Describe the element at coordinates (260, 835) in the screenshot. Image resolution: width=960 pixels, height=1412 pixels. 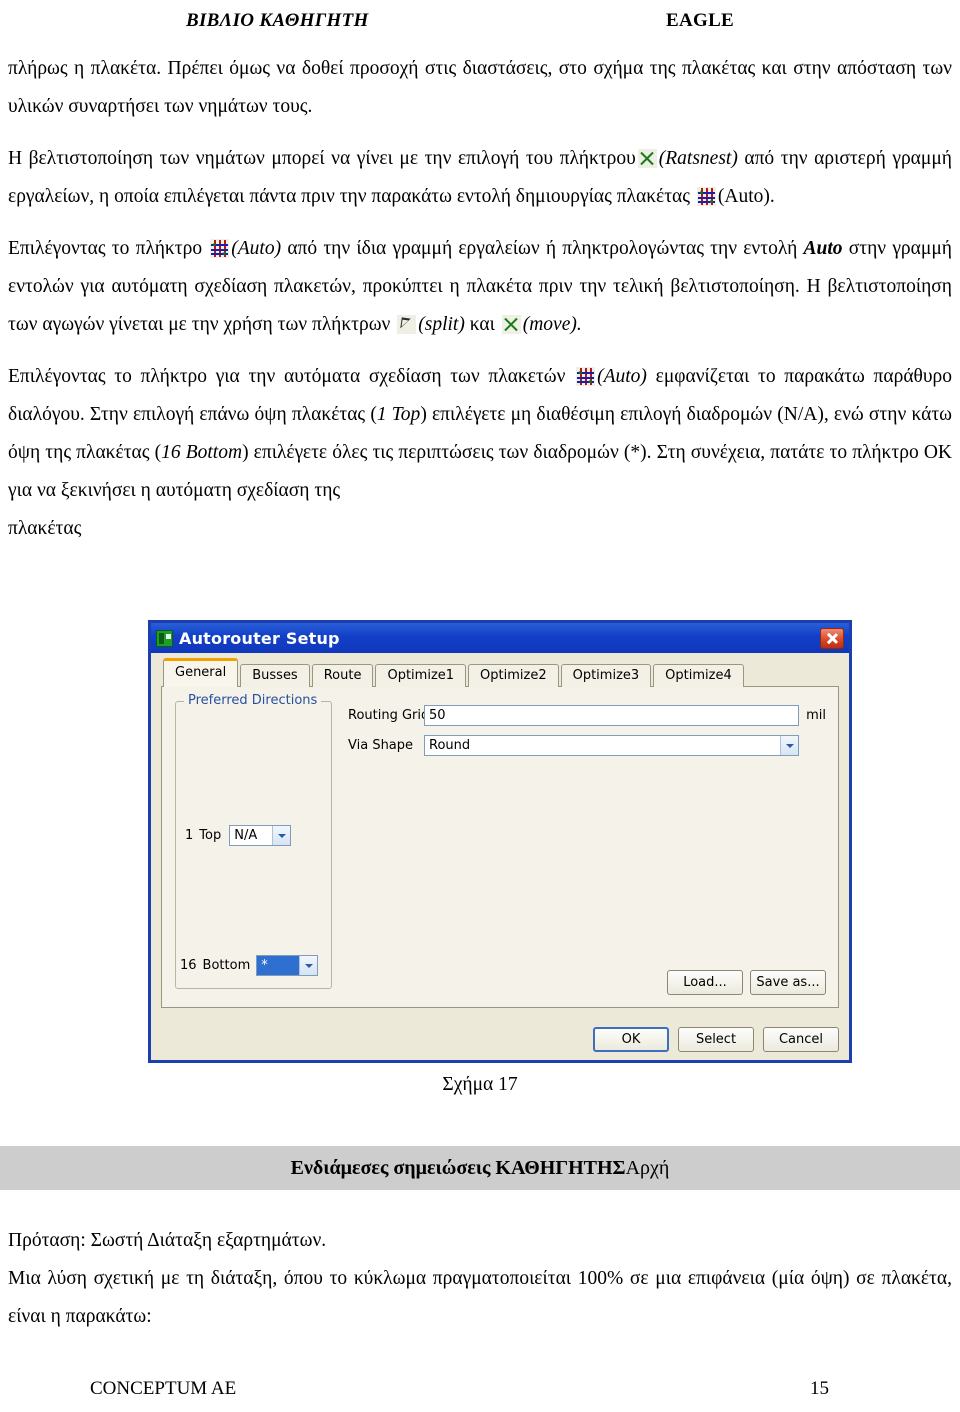
I see `layer-top-direction-select: N/A` at that location.